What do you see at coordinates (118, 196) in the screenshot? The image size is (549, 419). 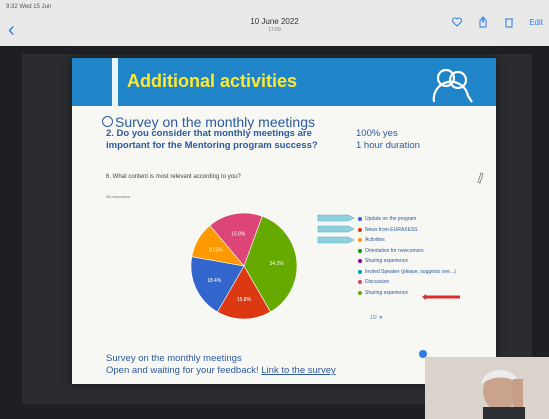 I see `responses-count: 38 responses` at bounding box center [118, 196].